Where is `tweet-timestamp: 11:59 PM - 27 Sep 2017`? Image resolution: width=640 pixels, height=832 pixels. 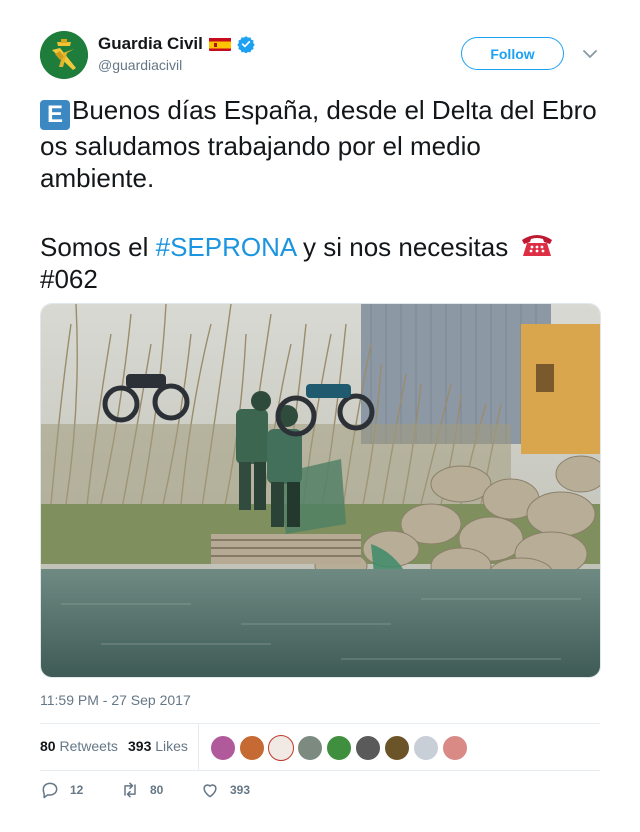 tweet-timestamp: 11:59 PM - 27 Sep 2017 is located at coordinates (115, 700).